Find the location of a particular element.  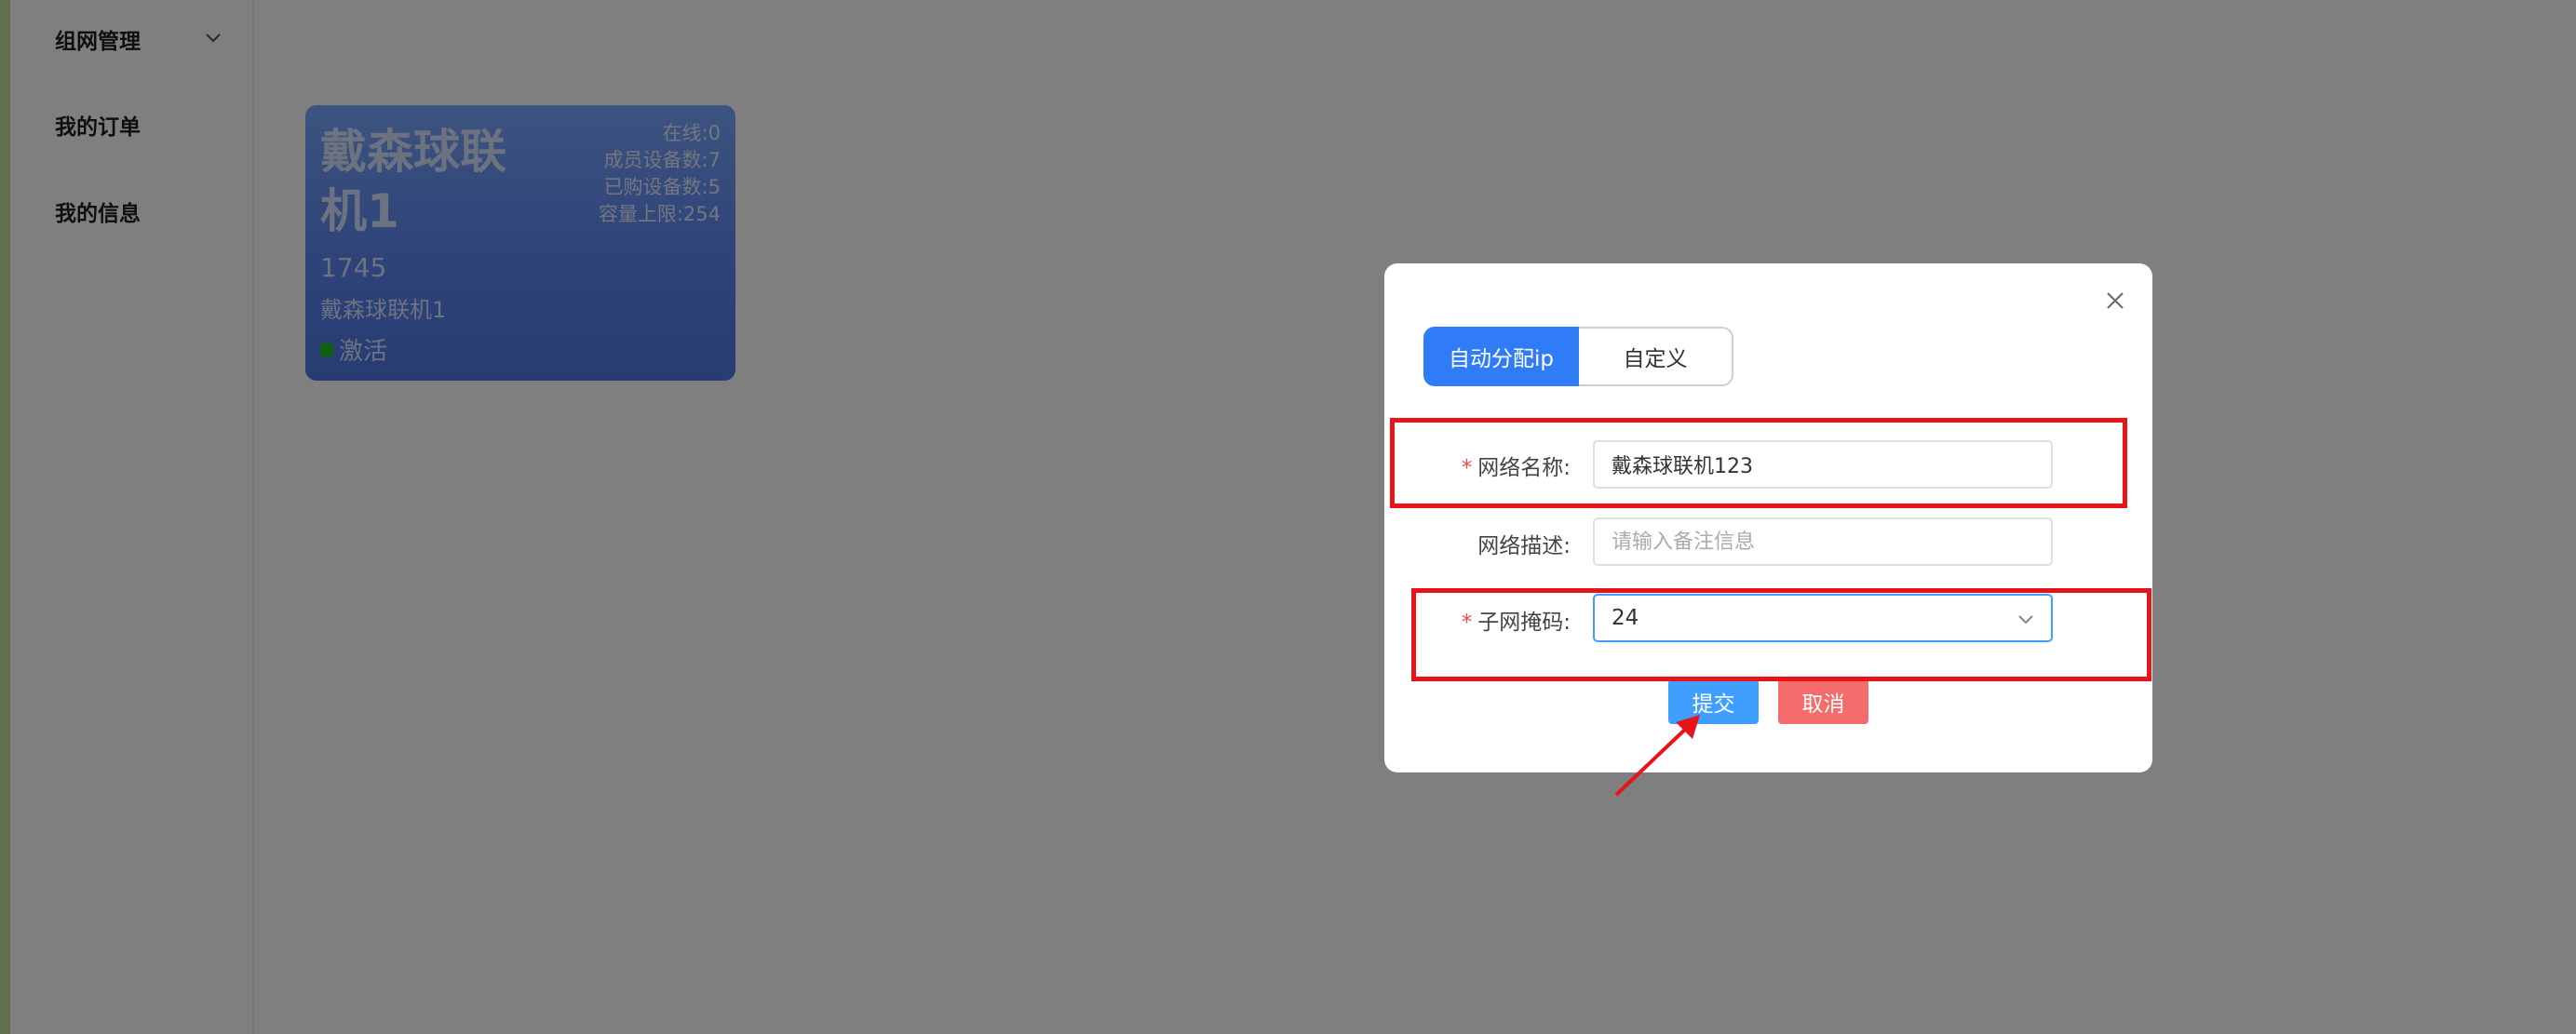

annotation-arrow-icon is located at coordinates (1657, 756).